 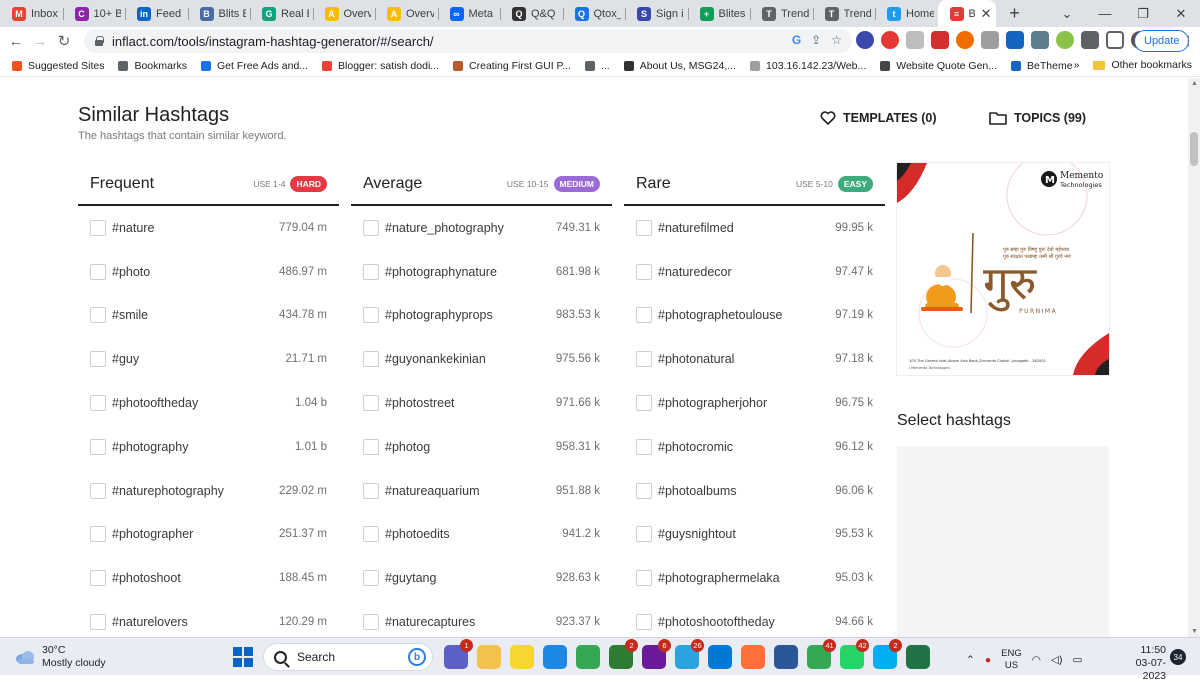 I want to click on whatsapp-icon: 42, so click(x=854, y=654).